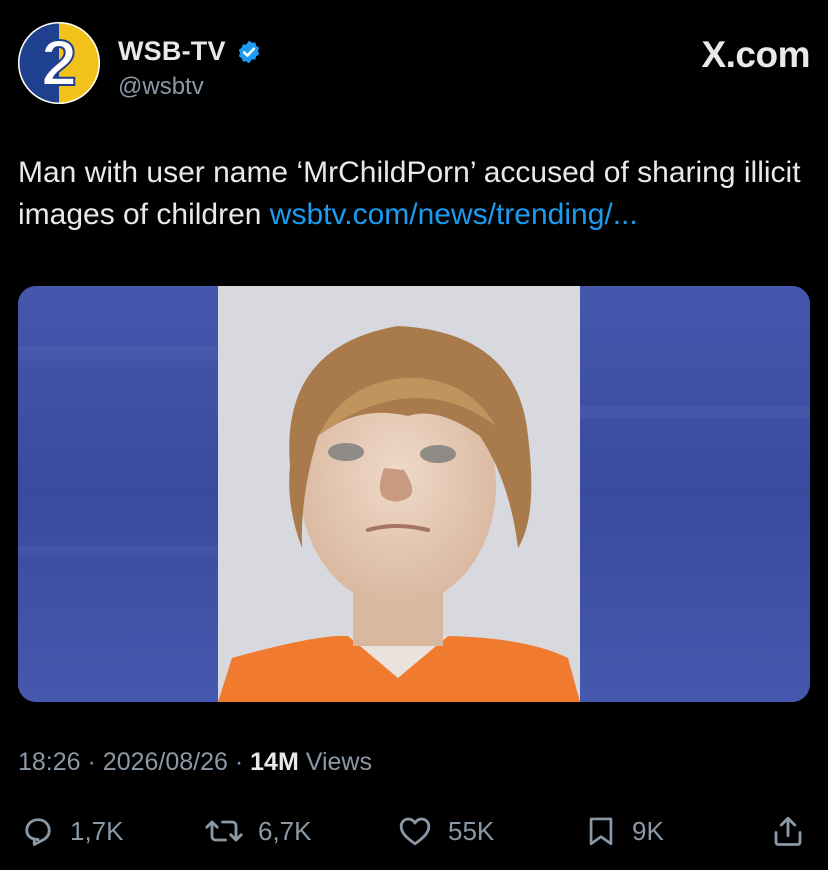 This screenshot has height=870, width=828. Describe the element at coordinates (648, 830) in the screenshot. I see `bookmark-count: 9K` at that location.